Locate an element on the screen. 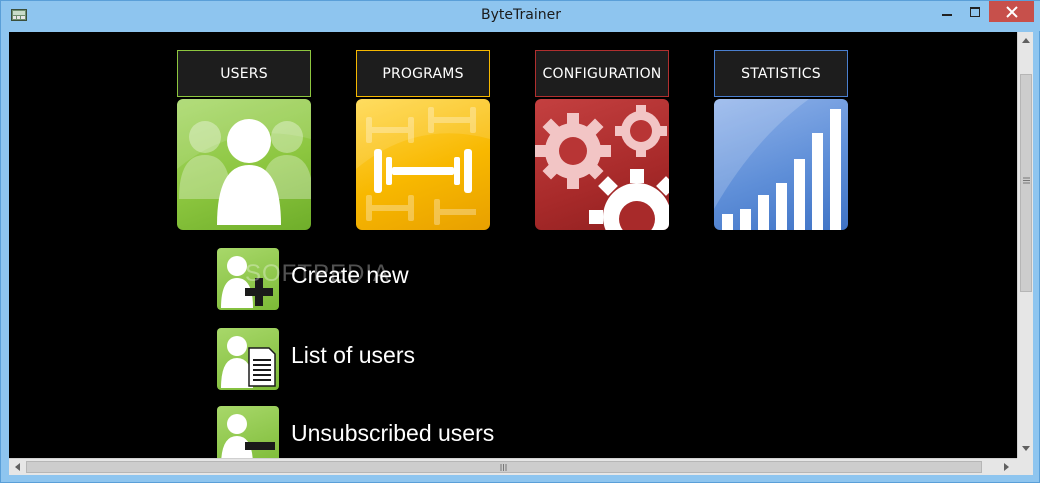 Image resolution: width=1040 pixels, height=483 pixels. dumbbell-icon is located at coordinates (423, 162).